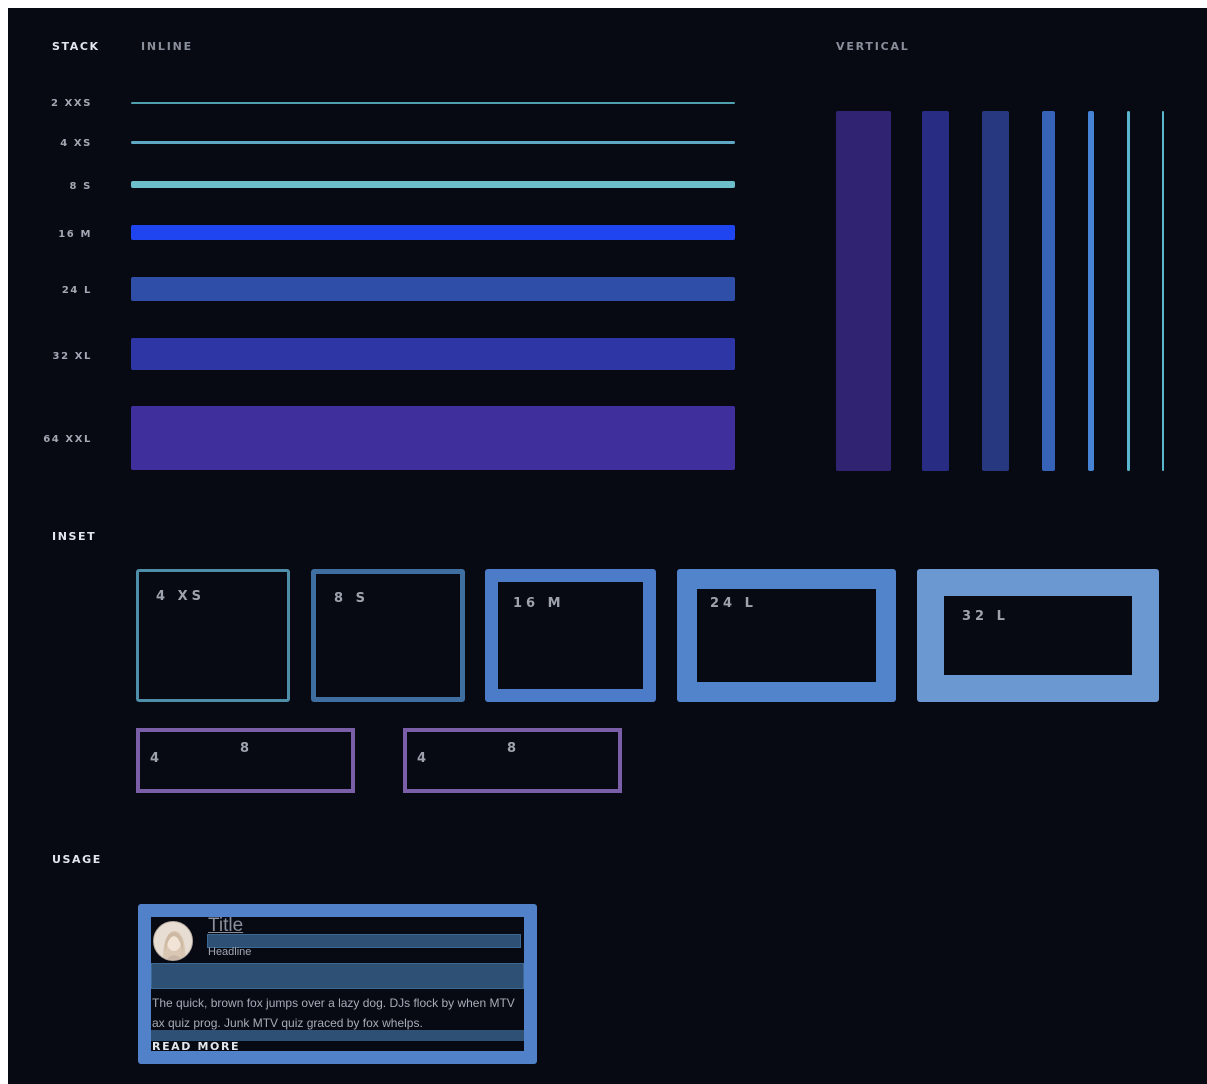 The height and width of the screenshot is (1084, 1207). I want to click on inset-pair-top-2: 8, so click(512, 748).